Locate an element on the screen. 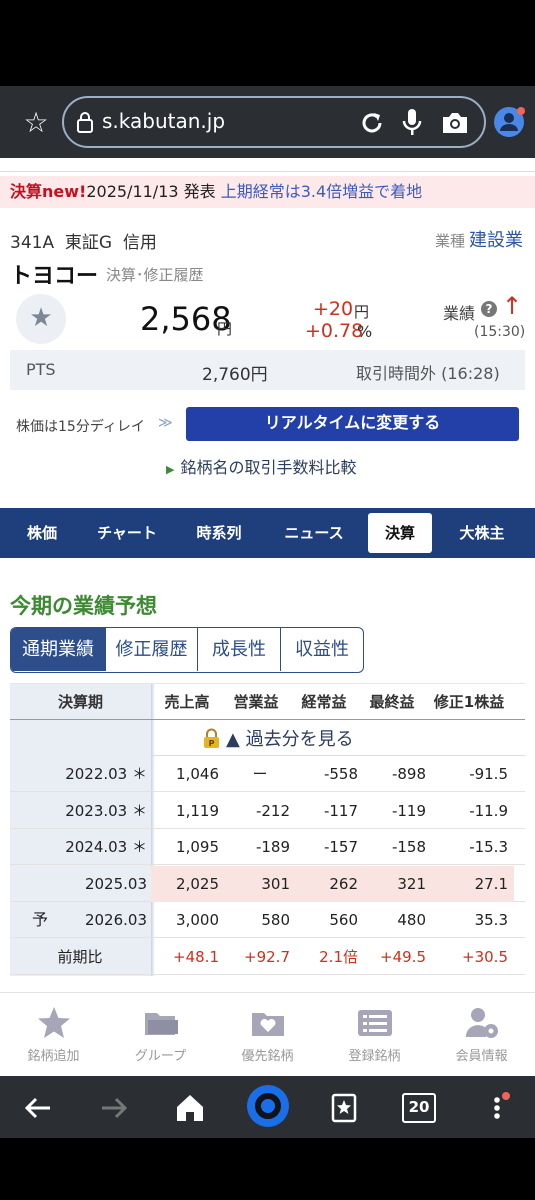  period-cell: 2022.03 ＊ is located at coordinates (106, 774).